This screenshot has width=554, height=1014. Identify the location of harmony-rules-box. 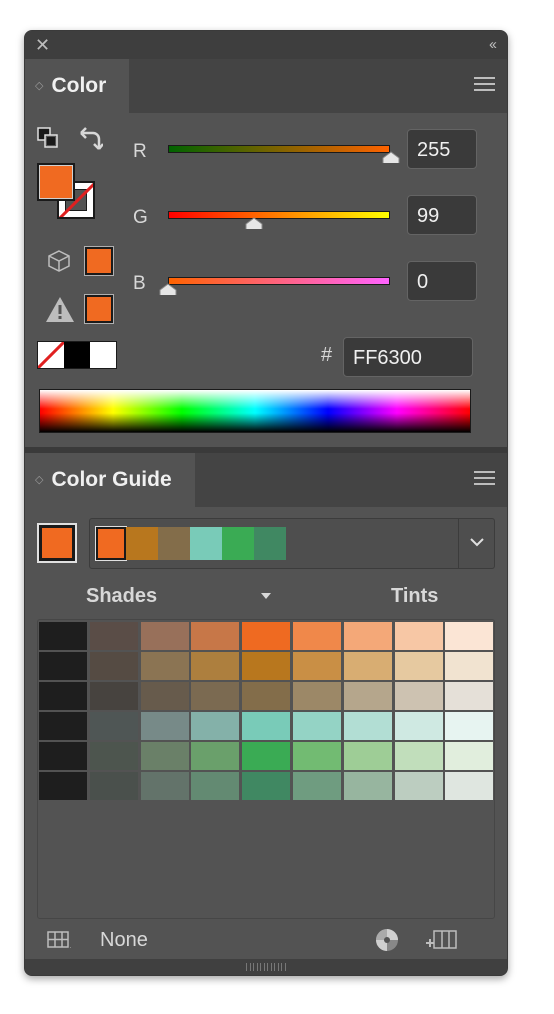
(292, 543).